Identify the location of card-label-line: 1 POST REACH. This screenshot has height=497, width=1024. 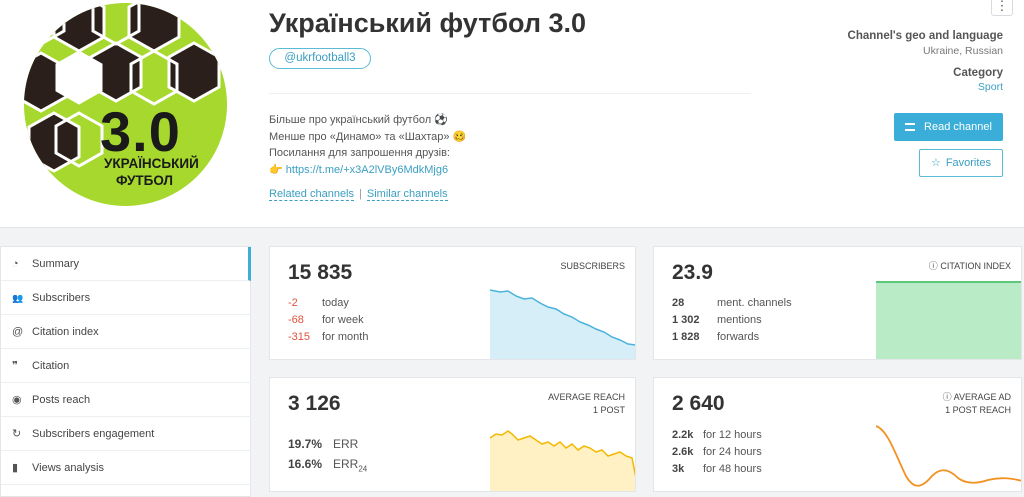
(978, 410).